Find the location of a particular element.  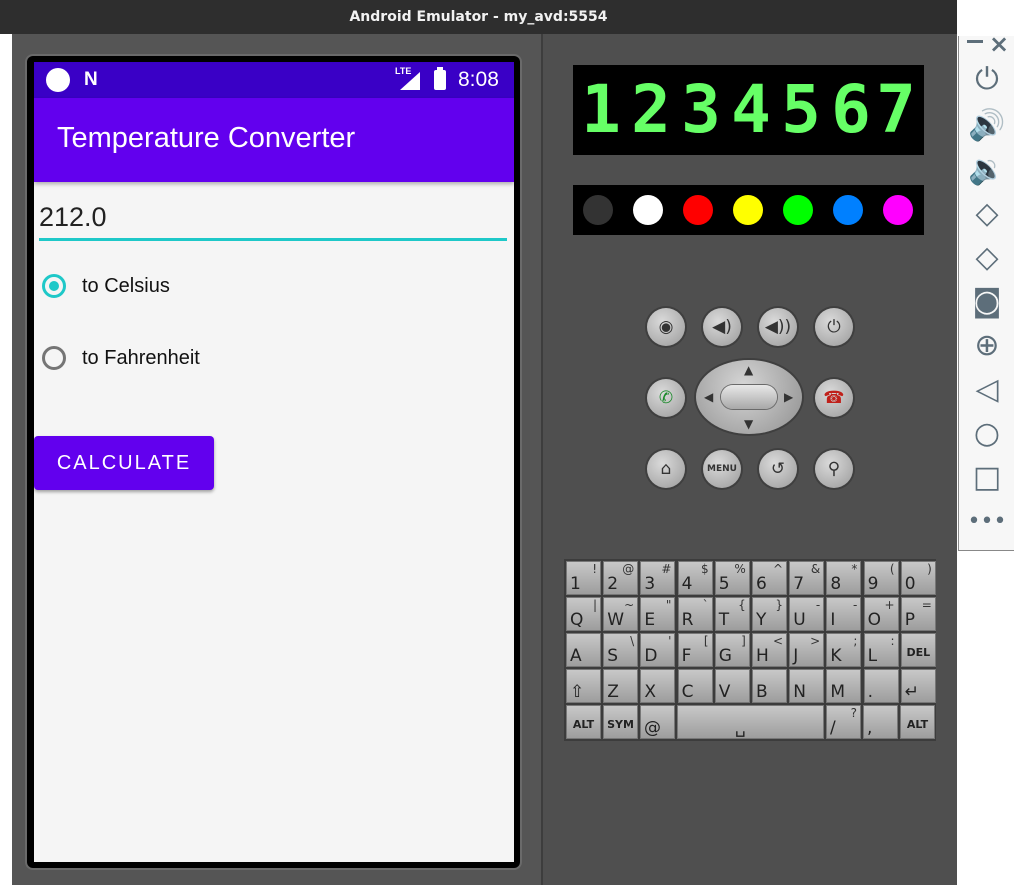

volume-up-icon: ◀)) is located at coordinates (778, 327).